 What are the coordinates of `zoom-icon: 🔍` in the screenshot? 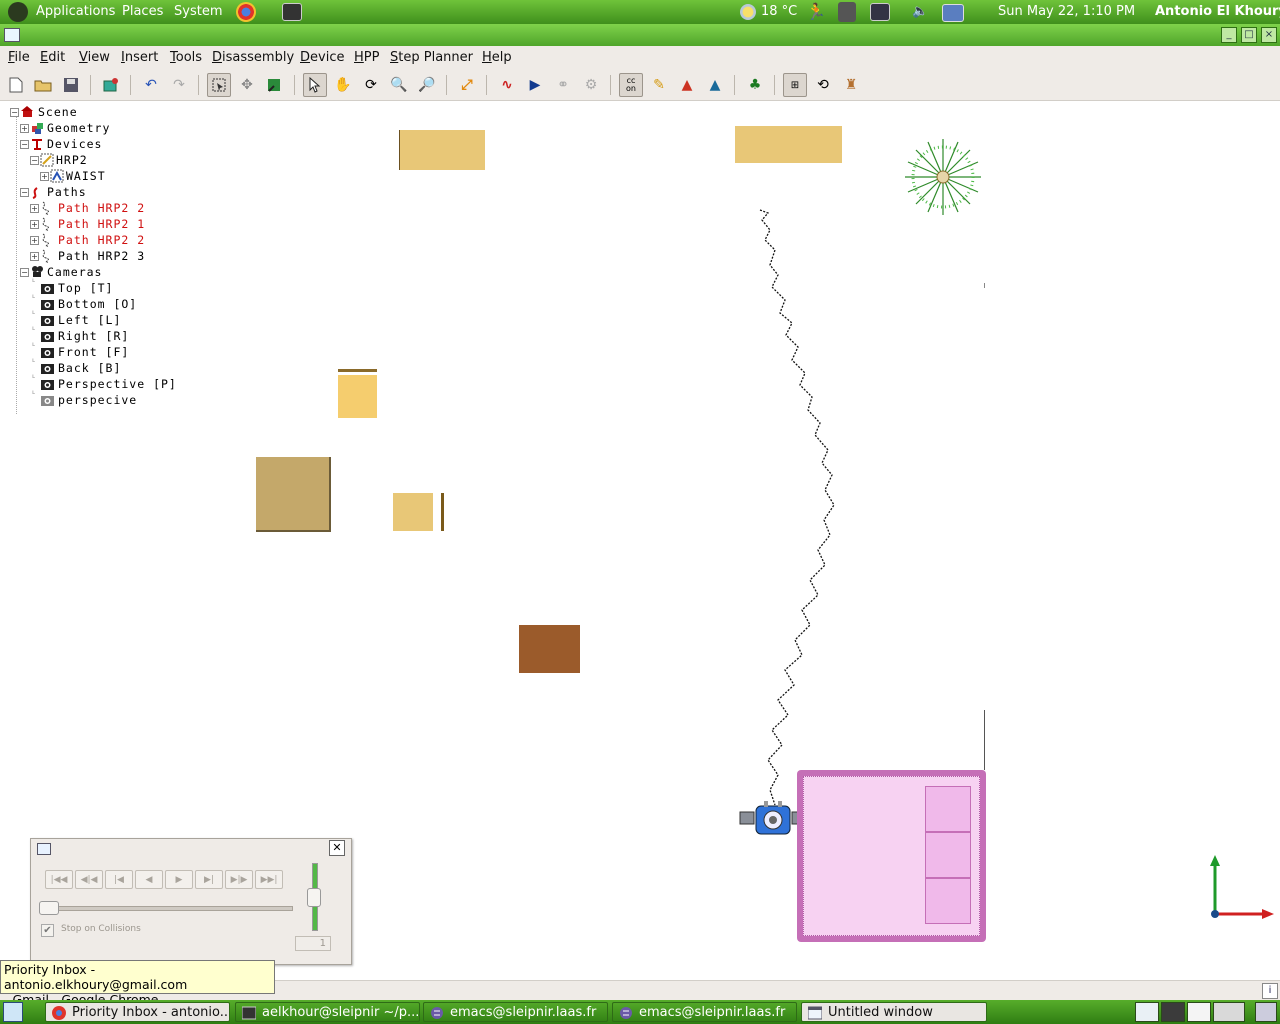 It's located at (399, 85).